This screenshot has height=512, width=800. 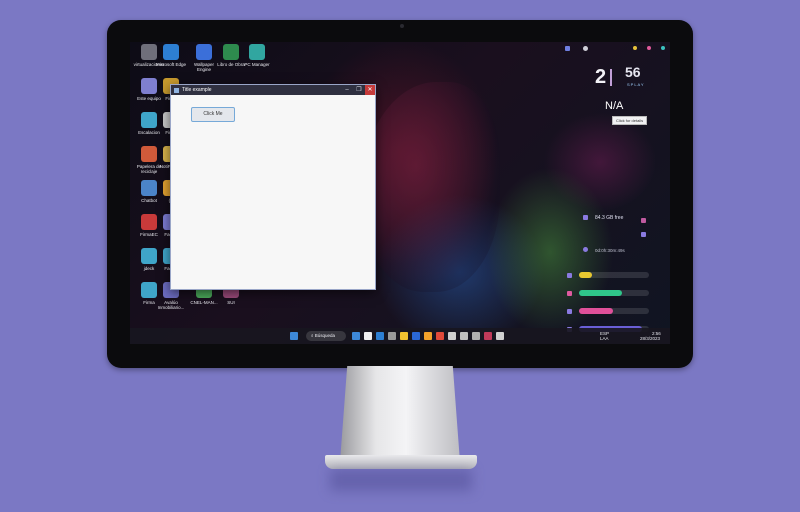 I want to click on cpu-bar, so click(x=614, y=275).